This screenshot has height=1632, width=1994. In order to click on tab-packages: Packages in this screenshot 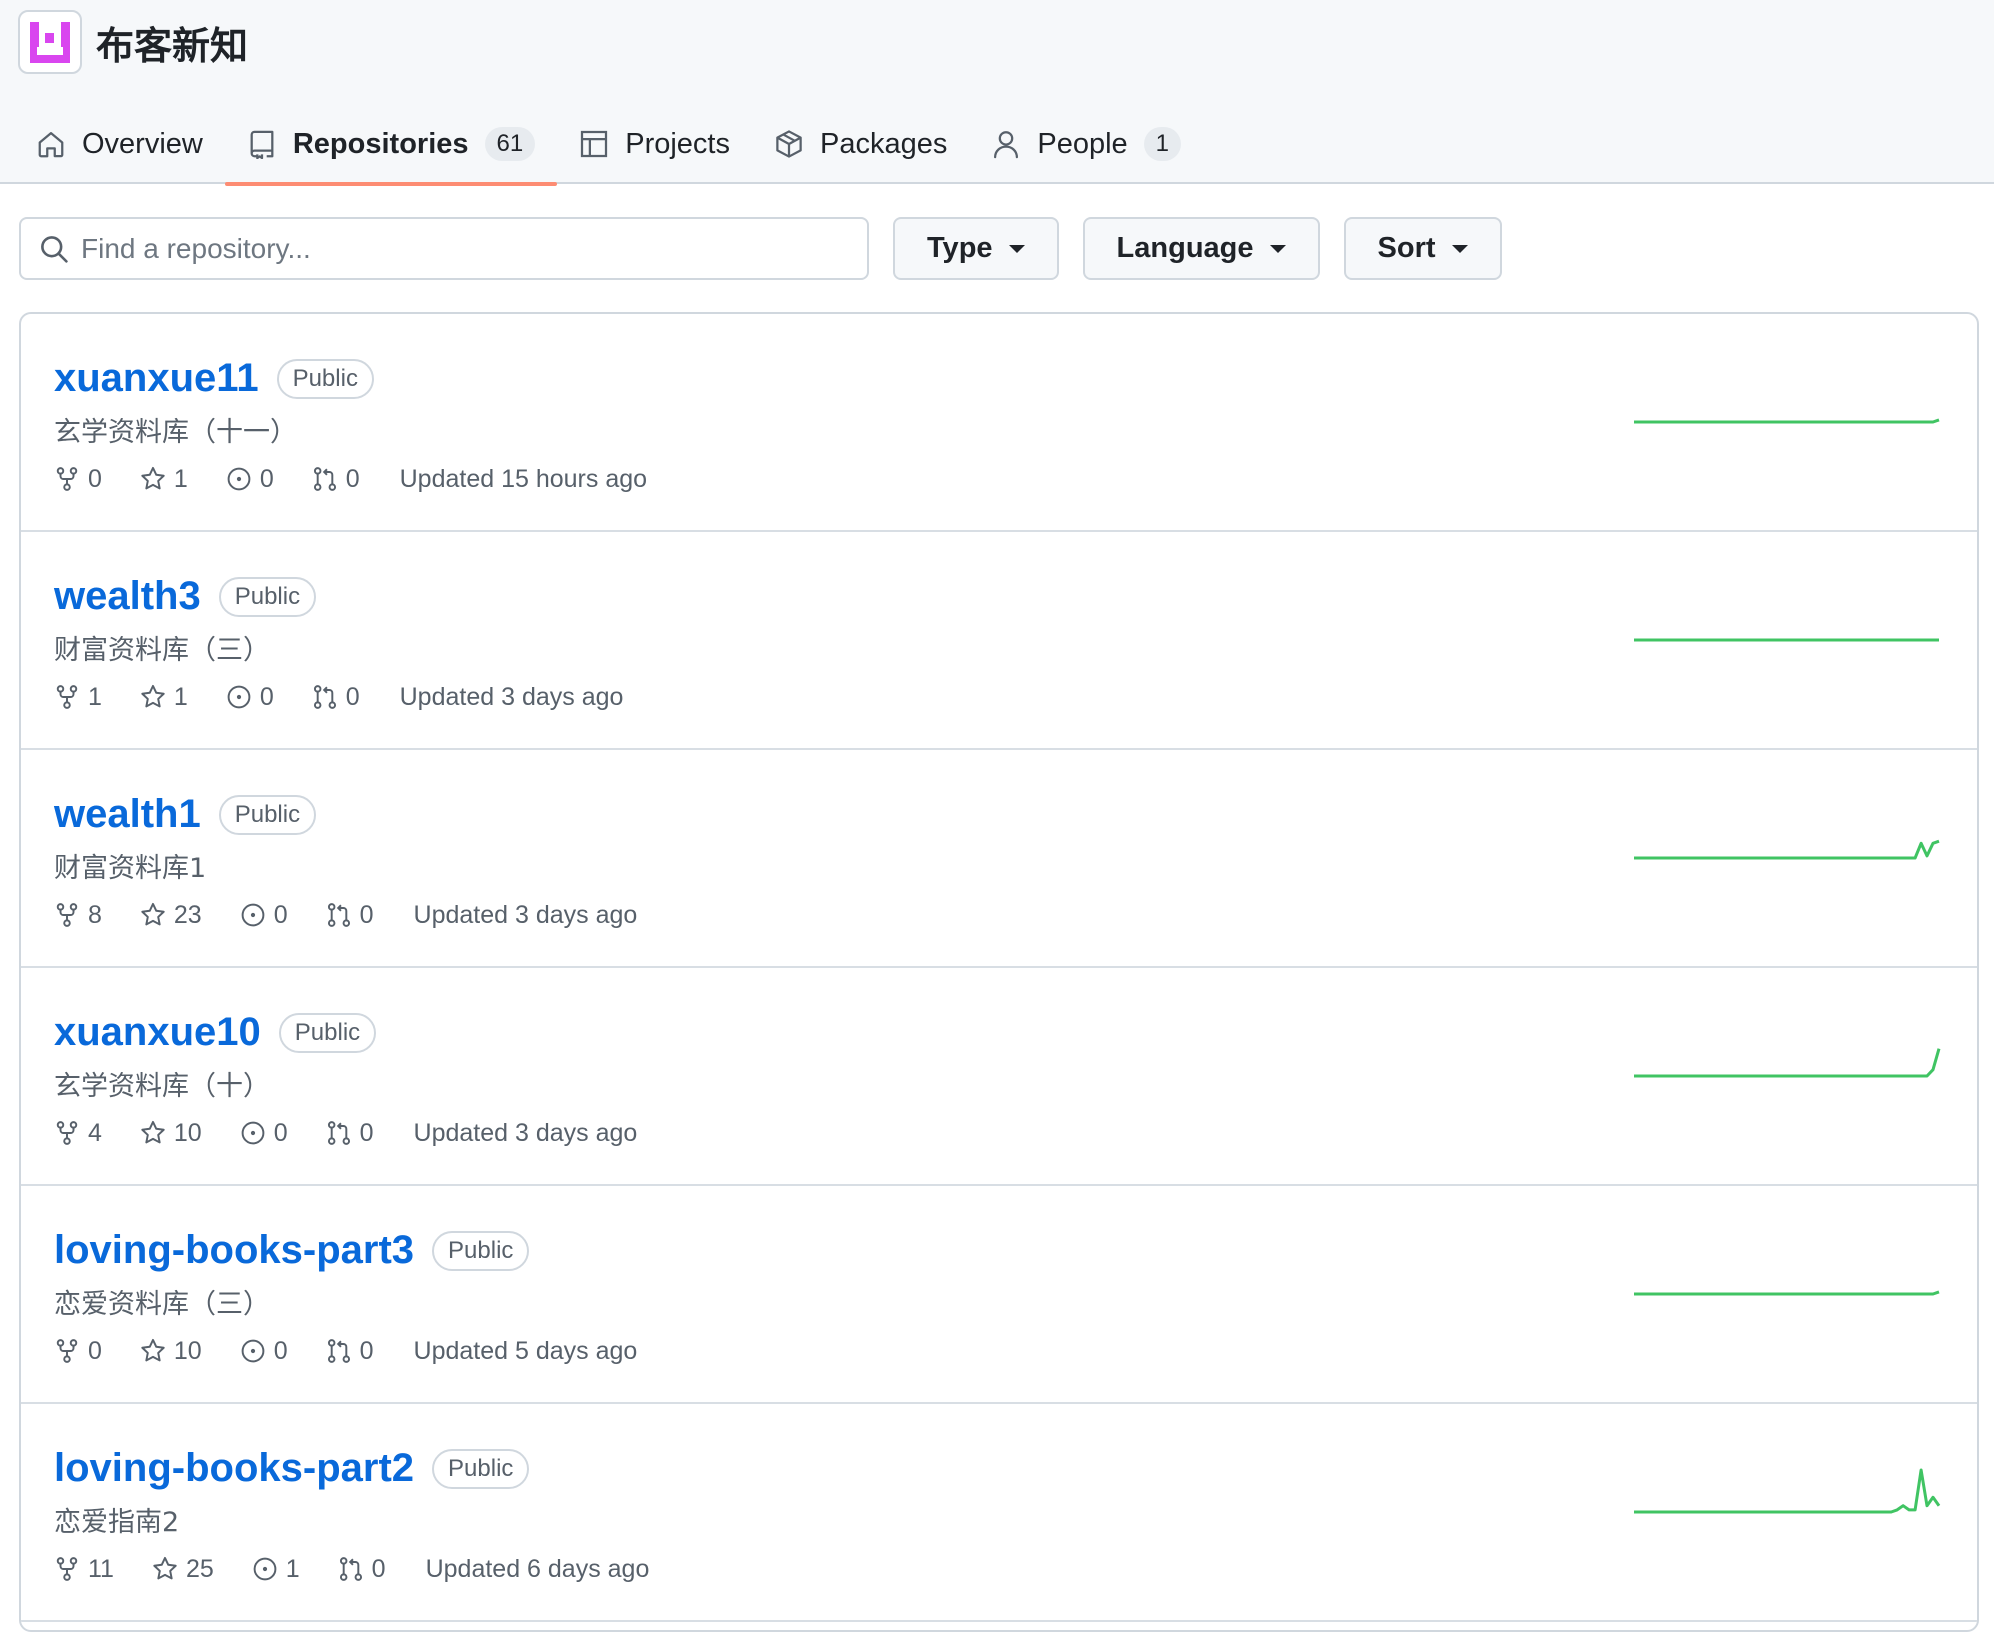, I will do `click(860, 144)`.